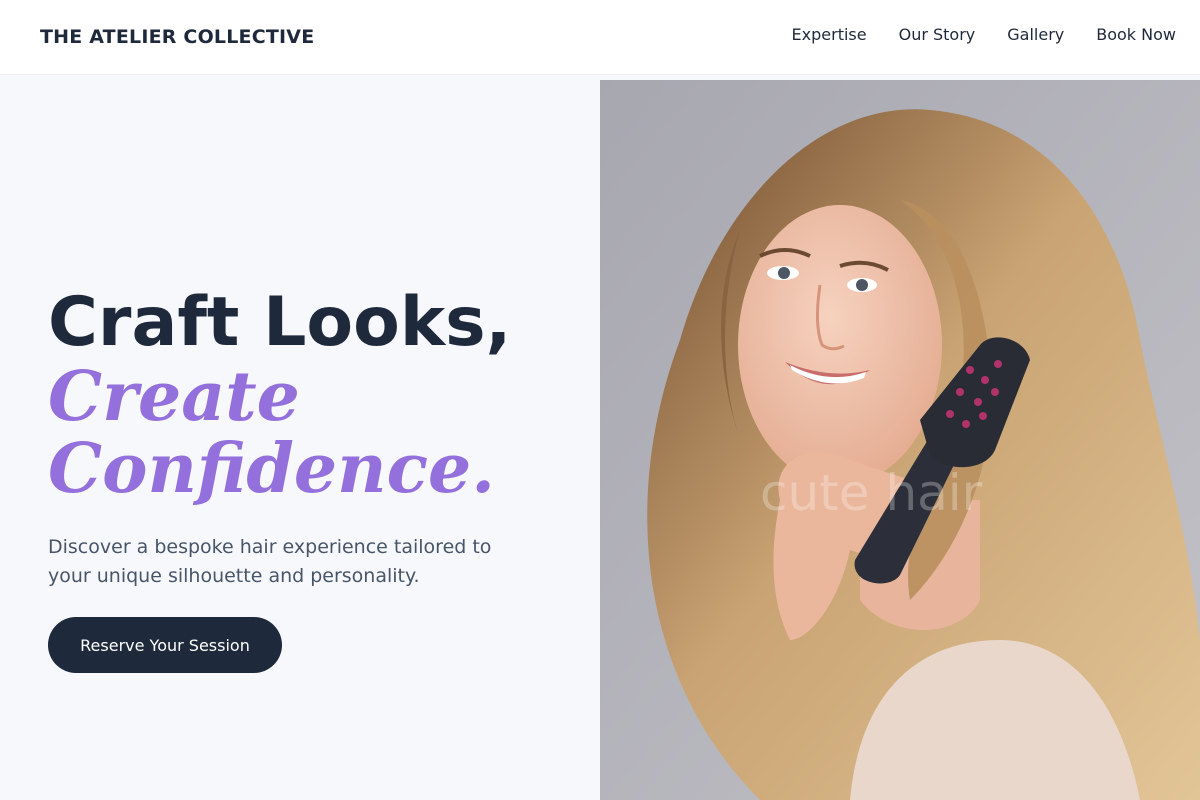 The width and height of the screenshot is (1200, 800). What do you see at coordinates (984, 34) in the screenshot?
I see `main-nav: Expertise Our Story Gallery Book Now` at bounding box center [984, 34].